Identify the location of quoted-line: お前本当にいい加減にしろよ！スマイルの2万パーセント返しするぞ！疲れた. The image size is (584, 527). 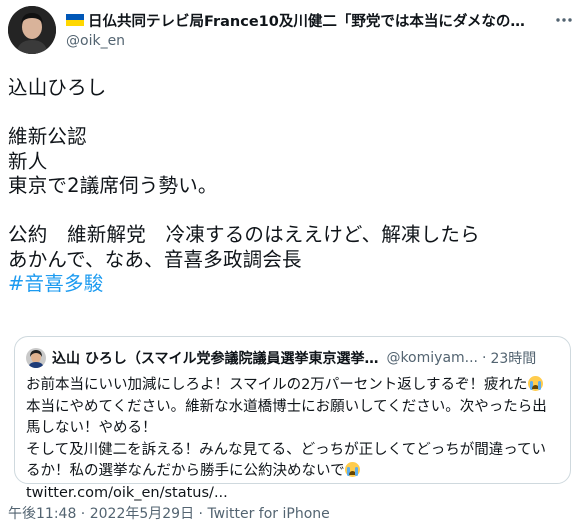
(277, 385).